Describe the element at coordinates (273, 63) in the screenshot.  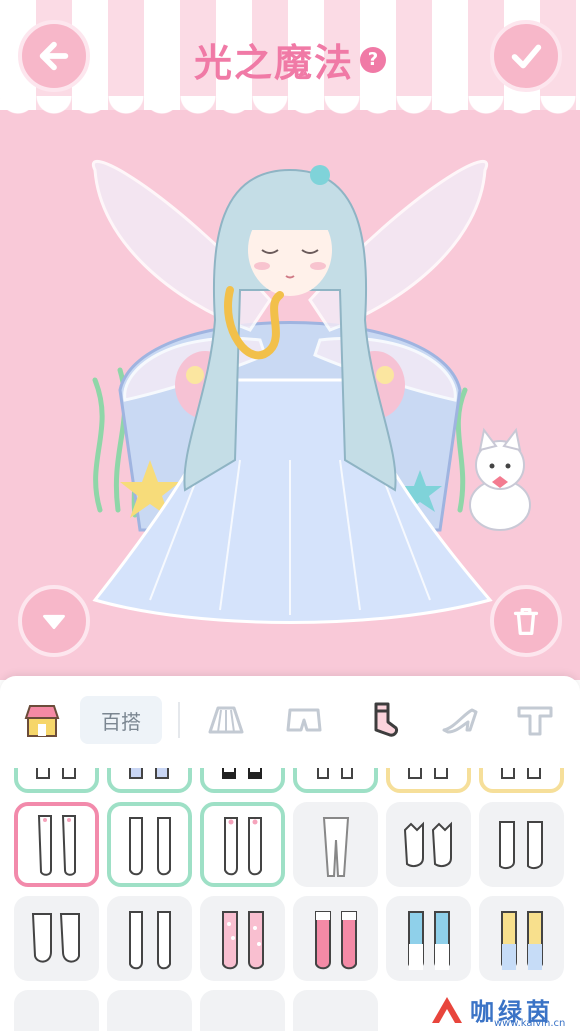
I see `page-title: 光之魔法` at that location.